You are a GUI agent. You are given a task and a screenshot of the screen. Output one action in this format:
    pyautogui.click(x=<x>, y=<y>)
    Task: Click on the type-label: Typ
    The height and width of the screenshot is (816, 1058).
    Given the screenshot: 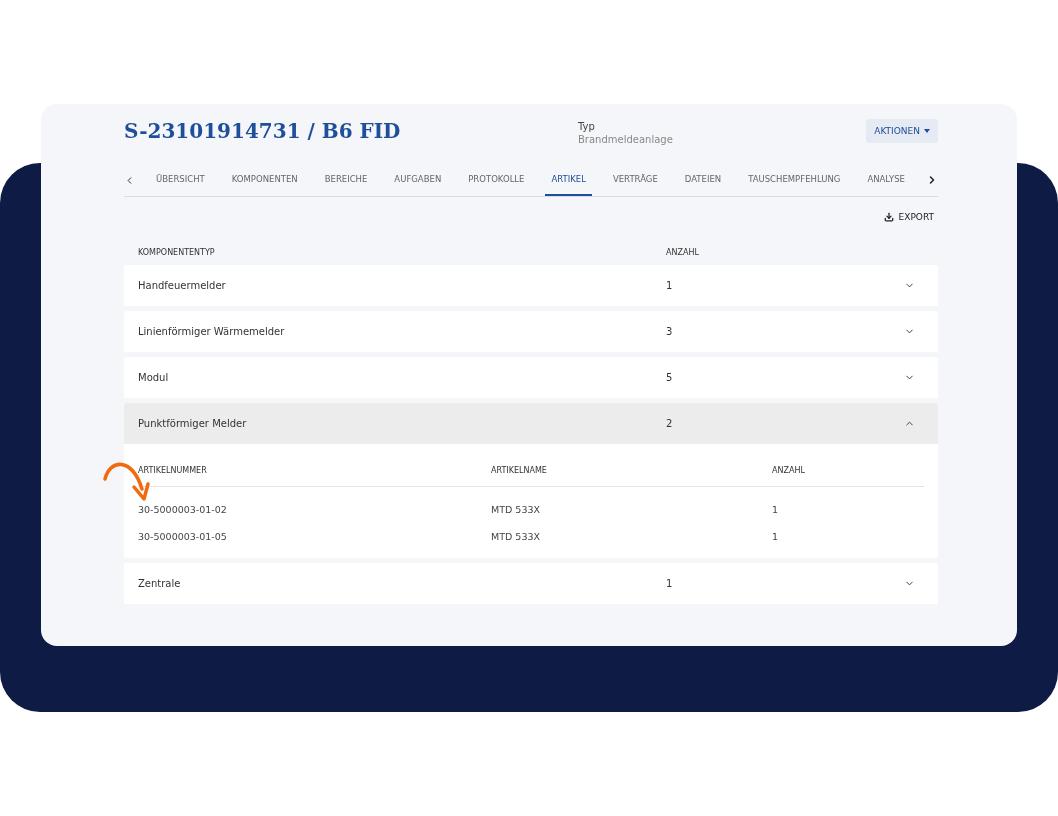 What is the action you would take?
    pyautogui.click(x=587, y=126)
    